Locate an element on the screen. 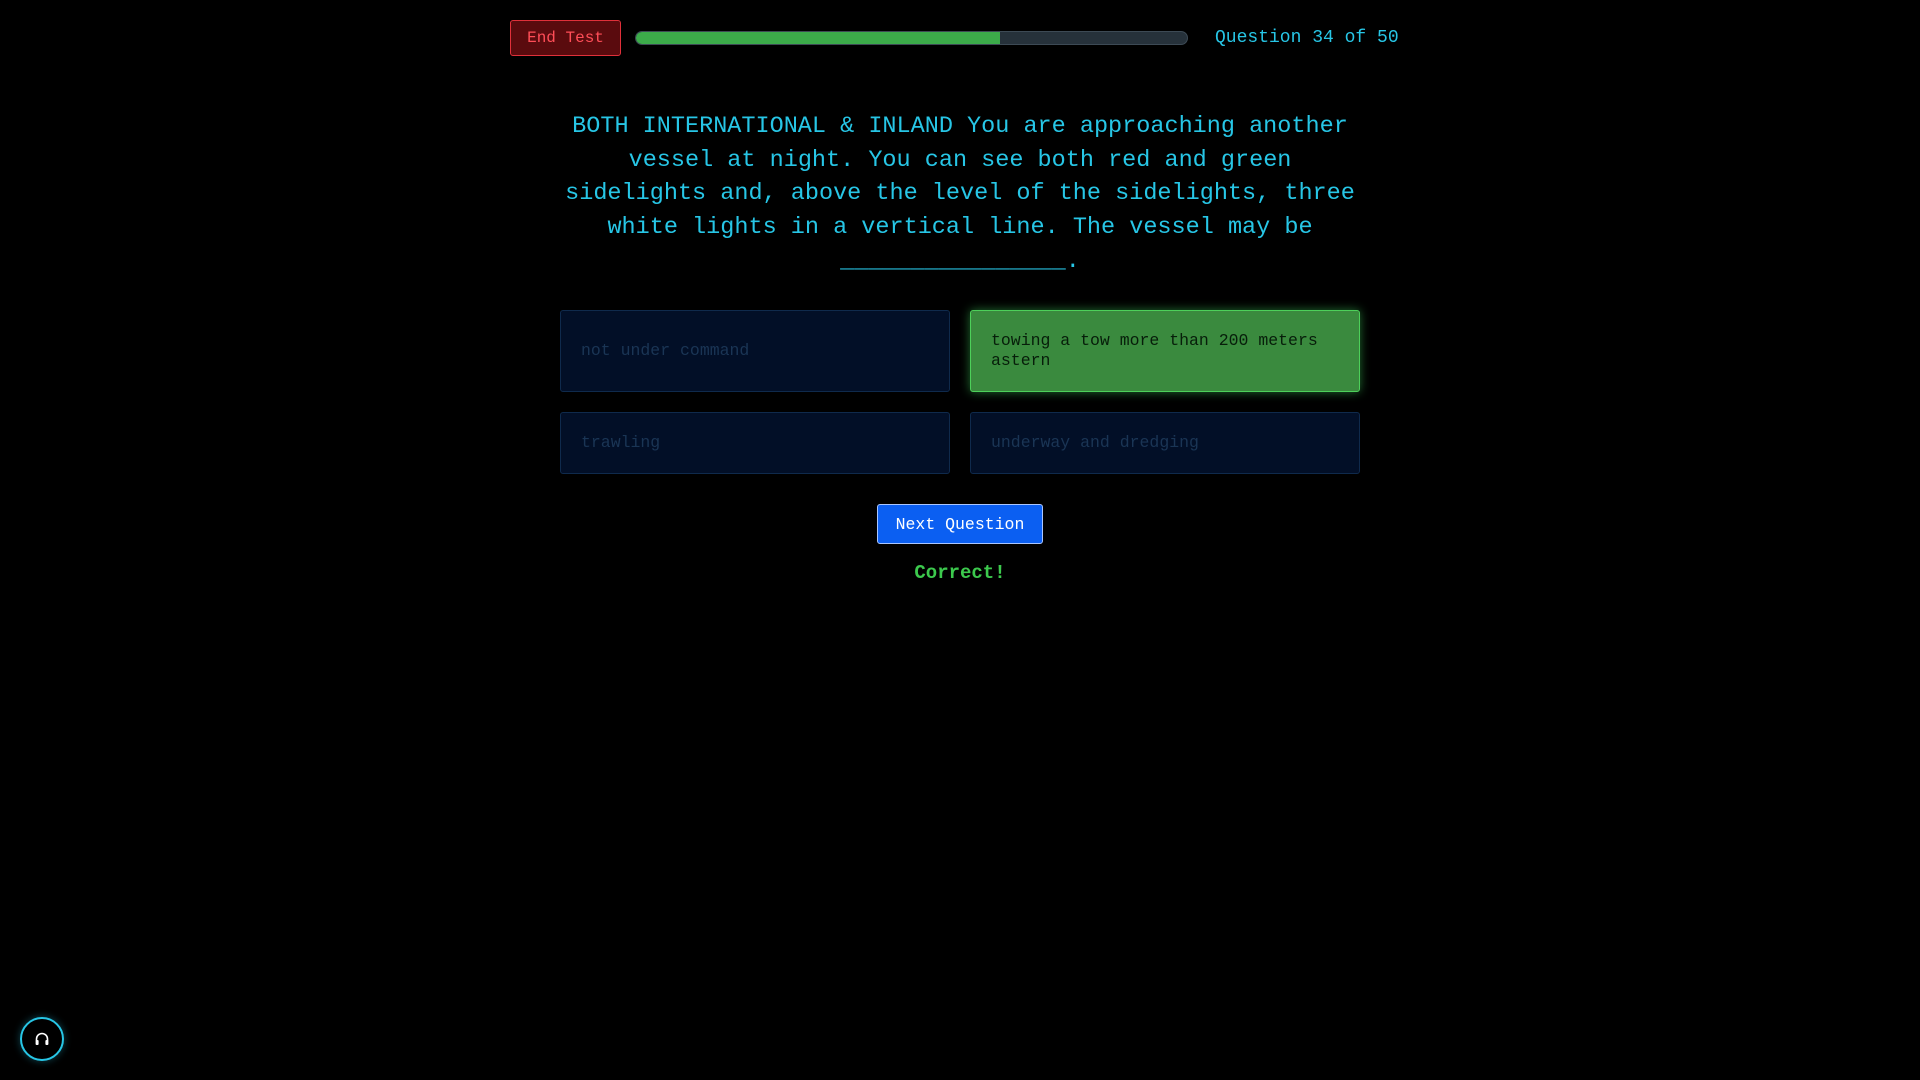 Image resolution: width=1920 pixels, height=1080 pixels. progress-bar is located at coordinates (911, 38).